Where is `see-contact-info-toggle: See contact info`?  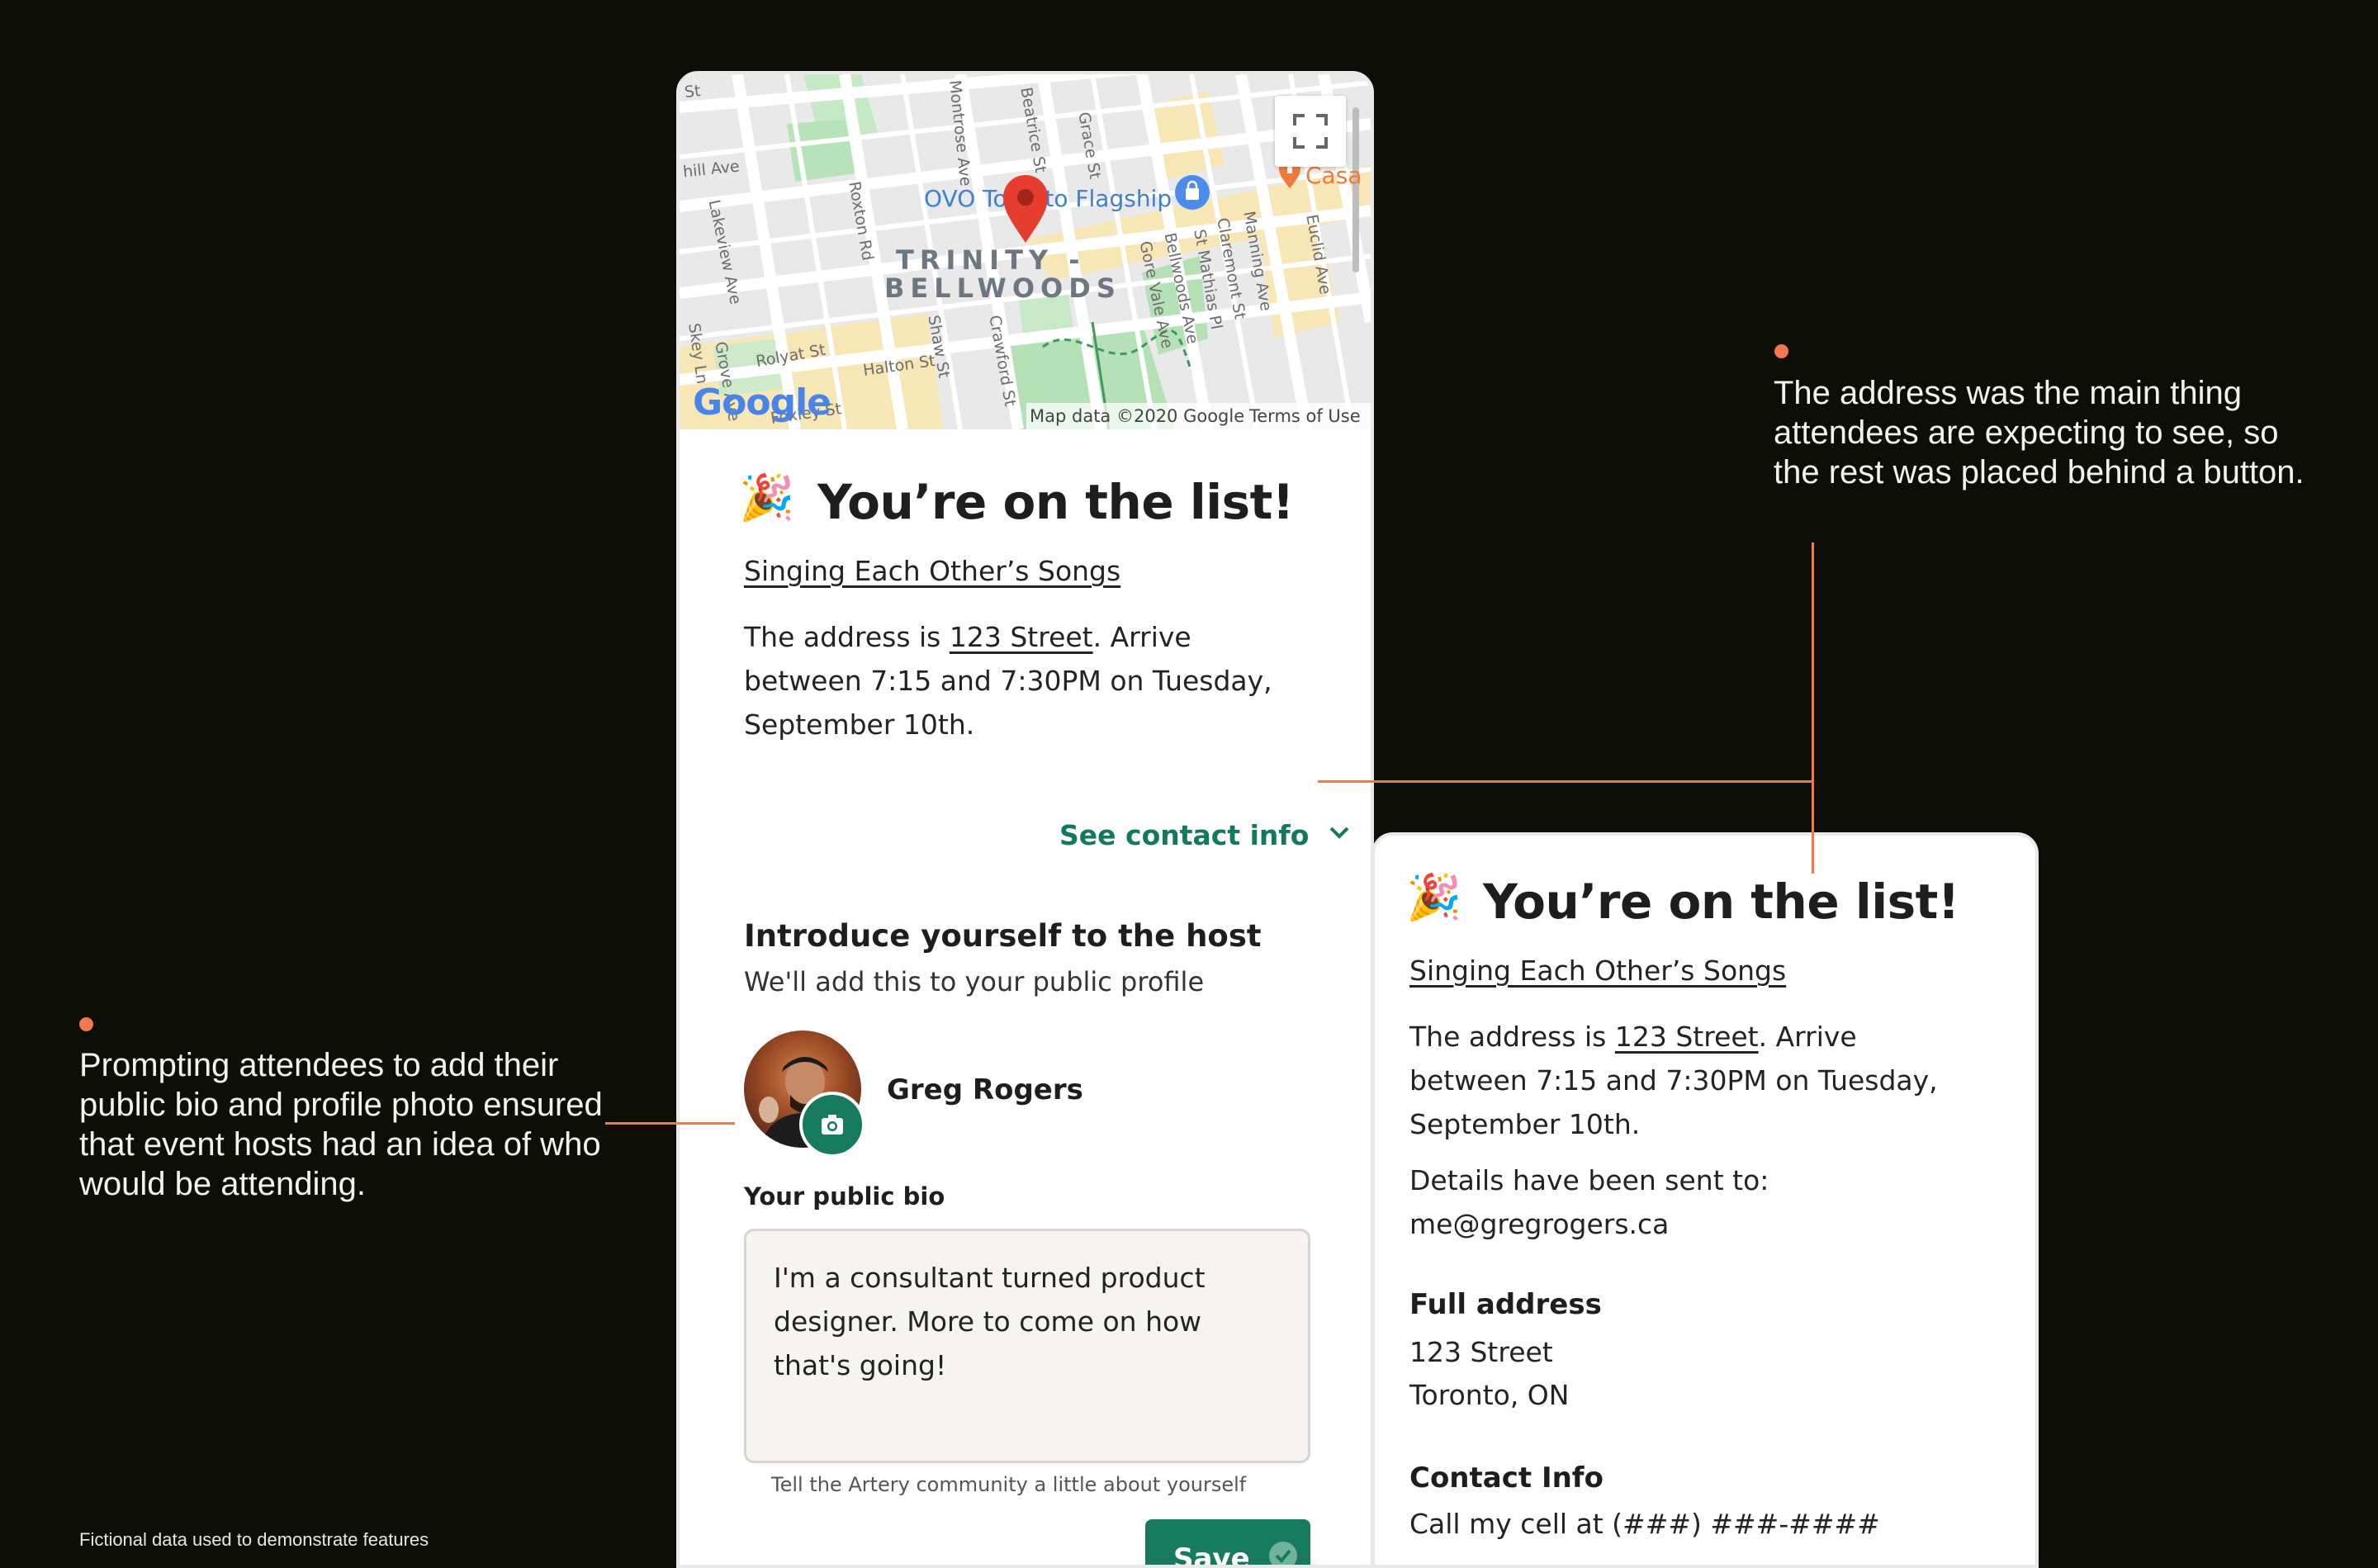
see-contact-info-toggle: See contact info is located at coordinates (1204, 835).